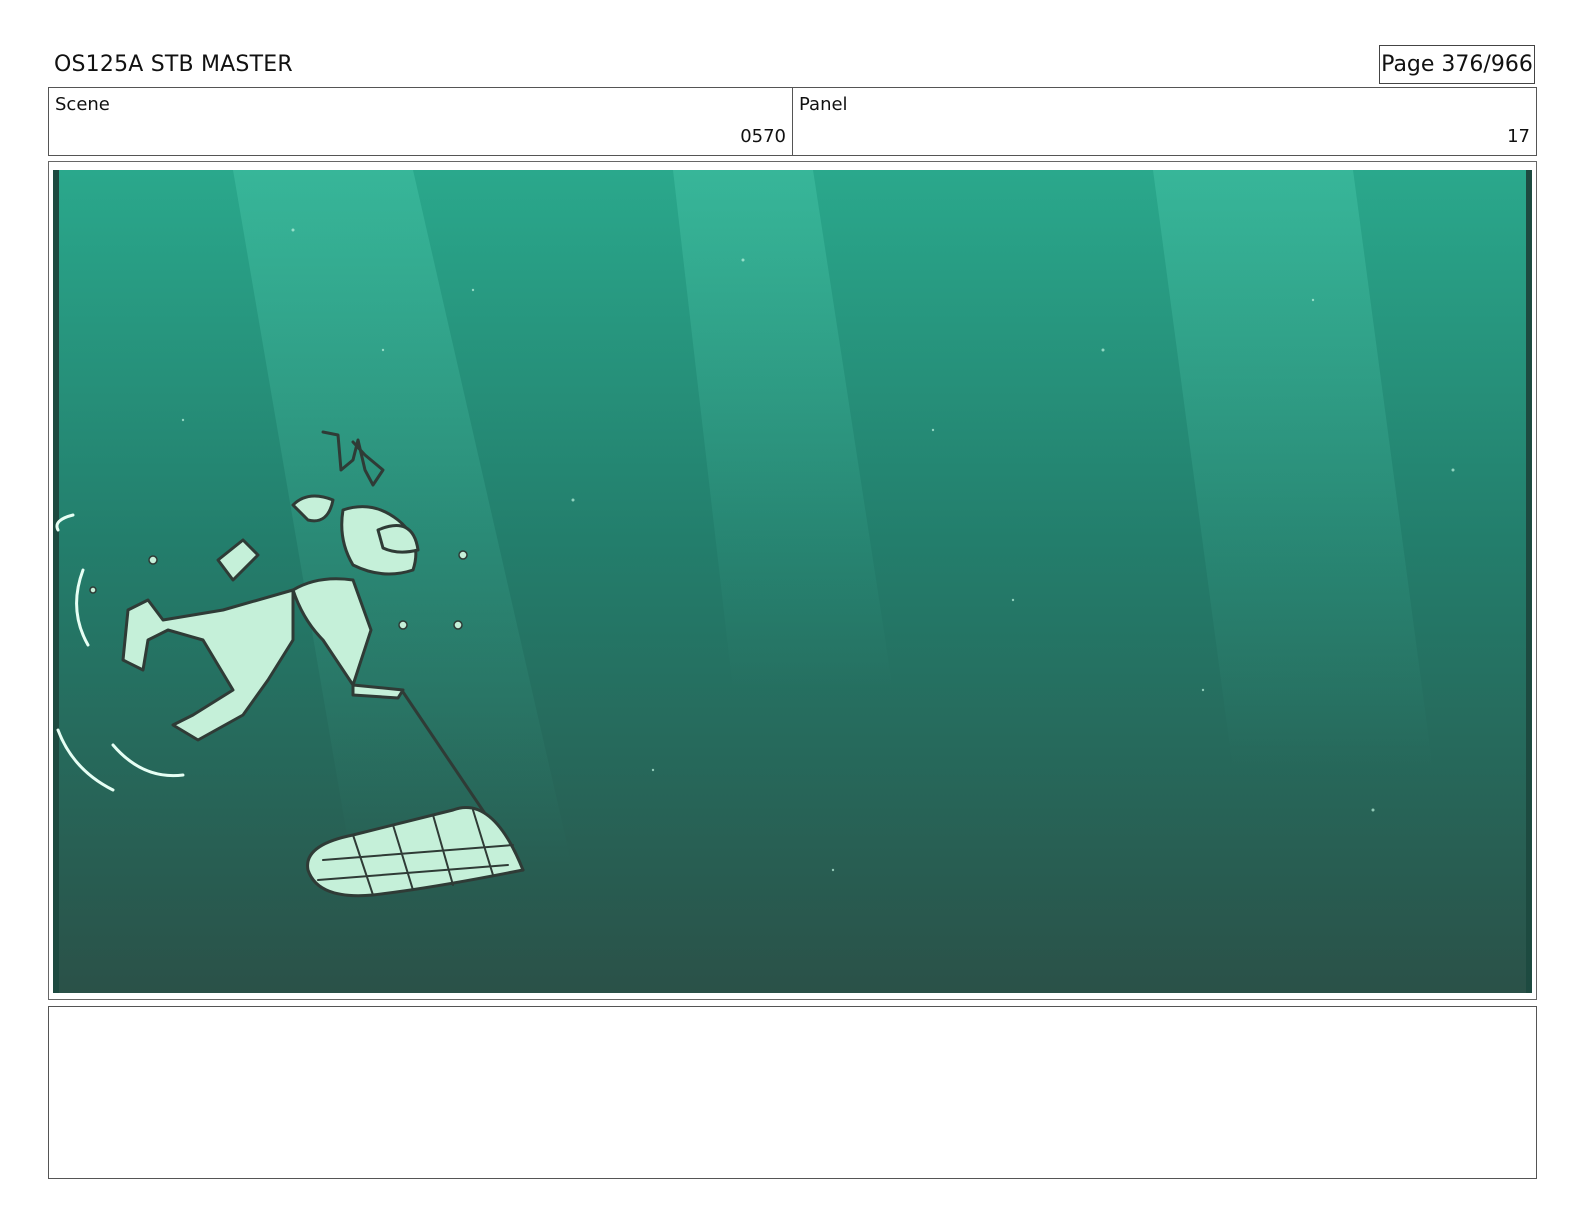 The image size is (1584, 1224). What do you see at coordinates (1457, 64) in the screenshot?
I see `page-number-badge: Page 376/966` at bounding box center [1457, 64].